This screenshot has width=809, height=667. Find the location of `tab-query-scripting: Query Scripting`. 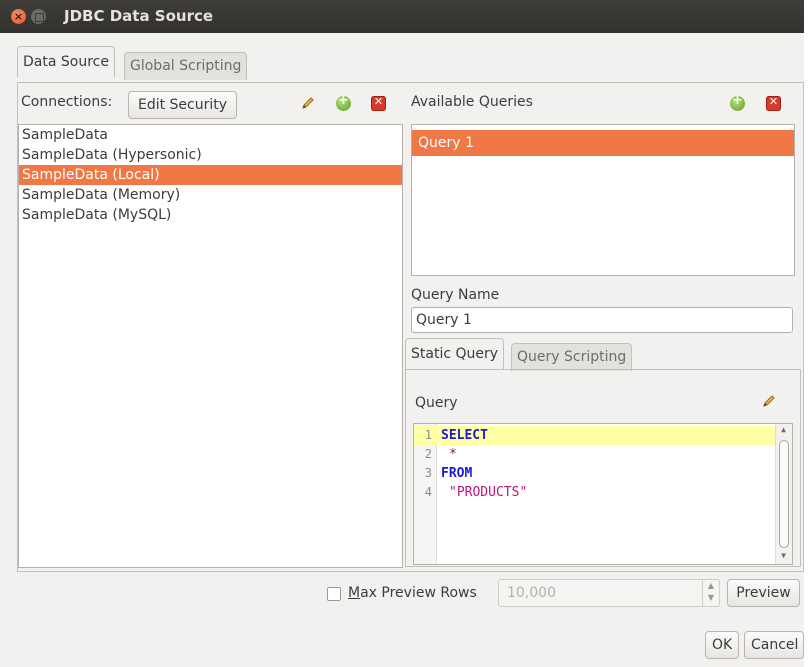

tab-query-scripting: Query Scripting is located at coordinates (572, 357).